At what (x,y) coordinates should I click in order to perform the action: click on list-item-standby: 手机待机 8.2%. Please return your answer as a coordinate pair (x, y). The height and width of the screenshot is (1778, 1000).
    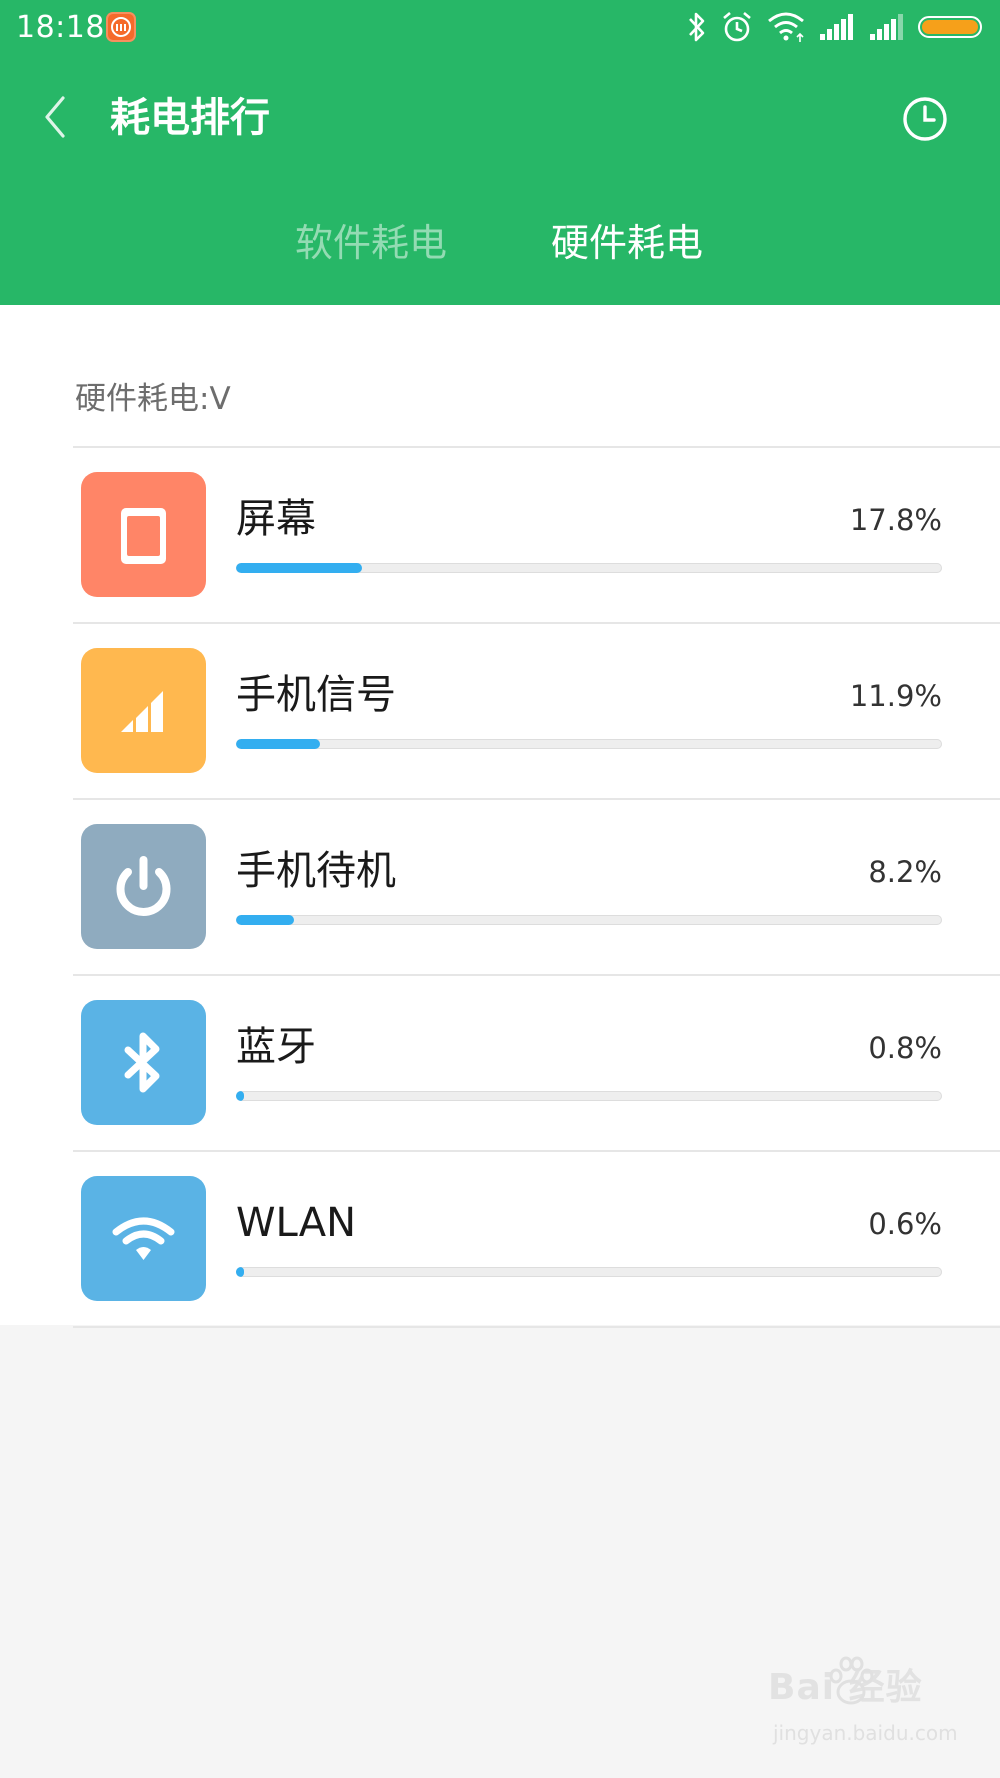
    Looking at the image, I should click on (500, 888).